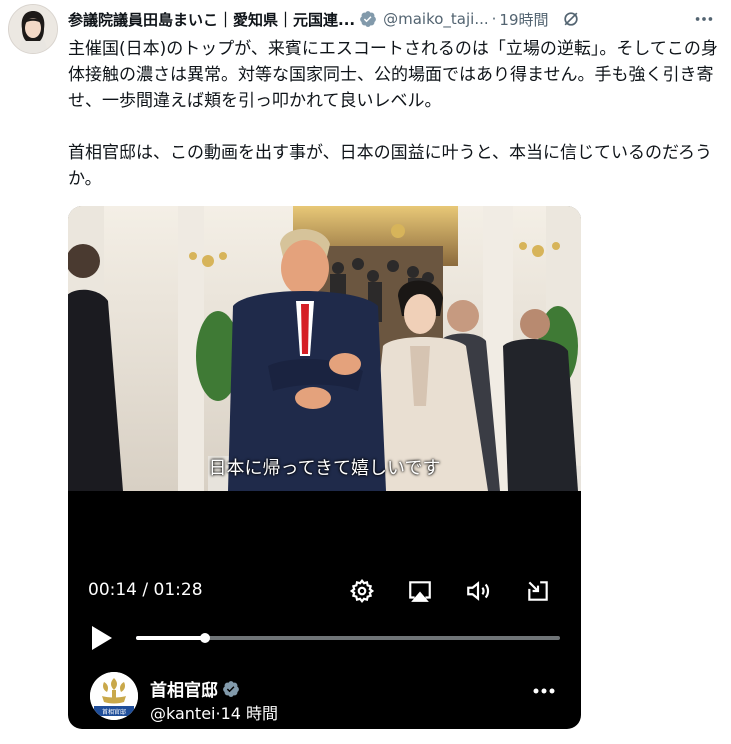 The image size is (731, 744). I want to click on video-subtitle: 日本に帰ってきて嬉しいです, so click(324, 468).